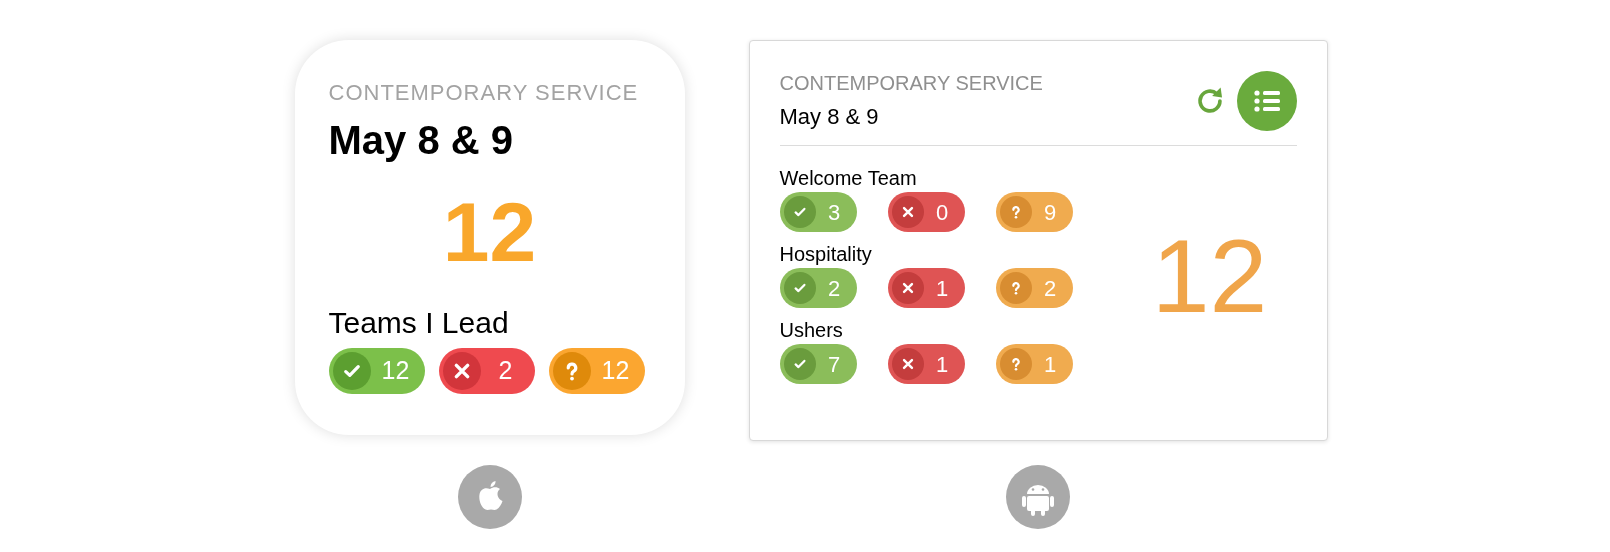 The height and width of the screenshot is (552, 1610). What do you see at coordinates (818, 212) in the screenshot?
I see `accepted-count-pill: 3` at bounding box center [818, 212].